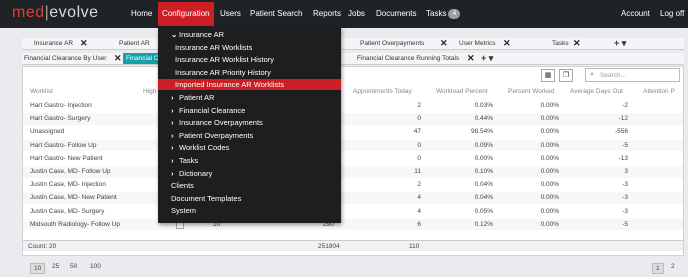  Describe the element at coordinates (531, 91) in the screenshot. I see `column-header-percent-worked: Percent Worked` at that location.